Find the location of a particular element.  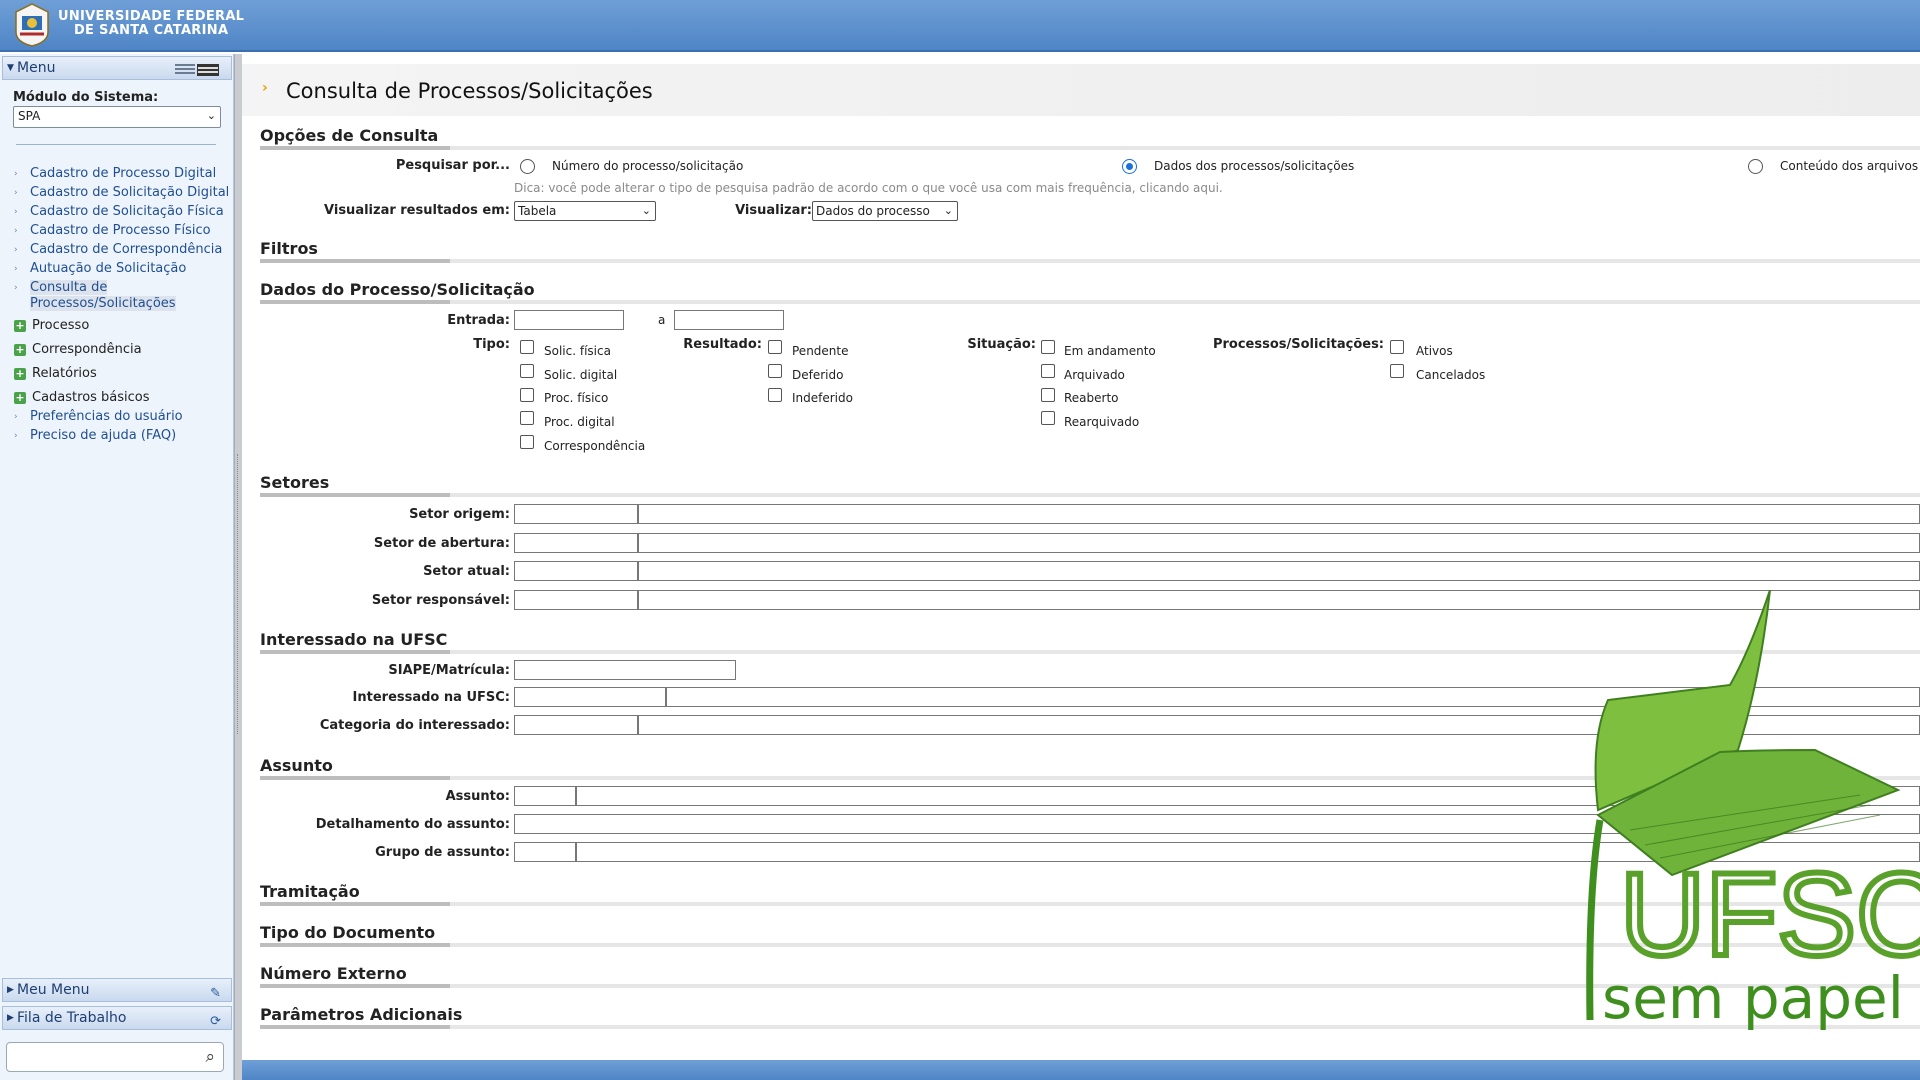

setor-abertura-name-field is located at coordinates (1279, 543).